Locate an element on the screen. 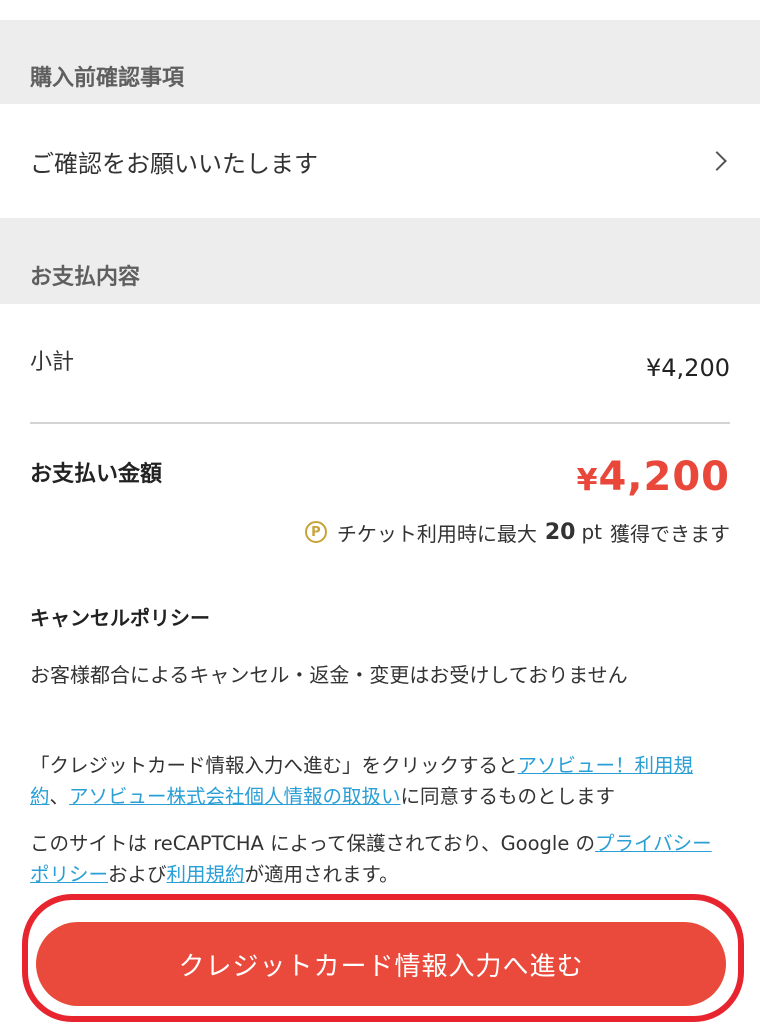  pre-purchase-section-header: 購入前確認事項 is located at coordinates (380, 62).